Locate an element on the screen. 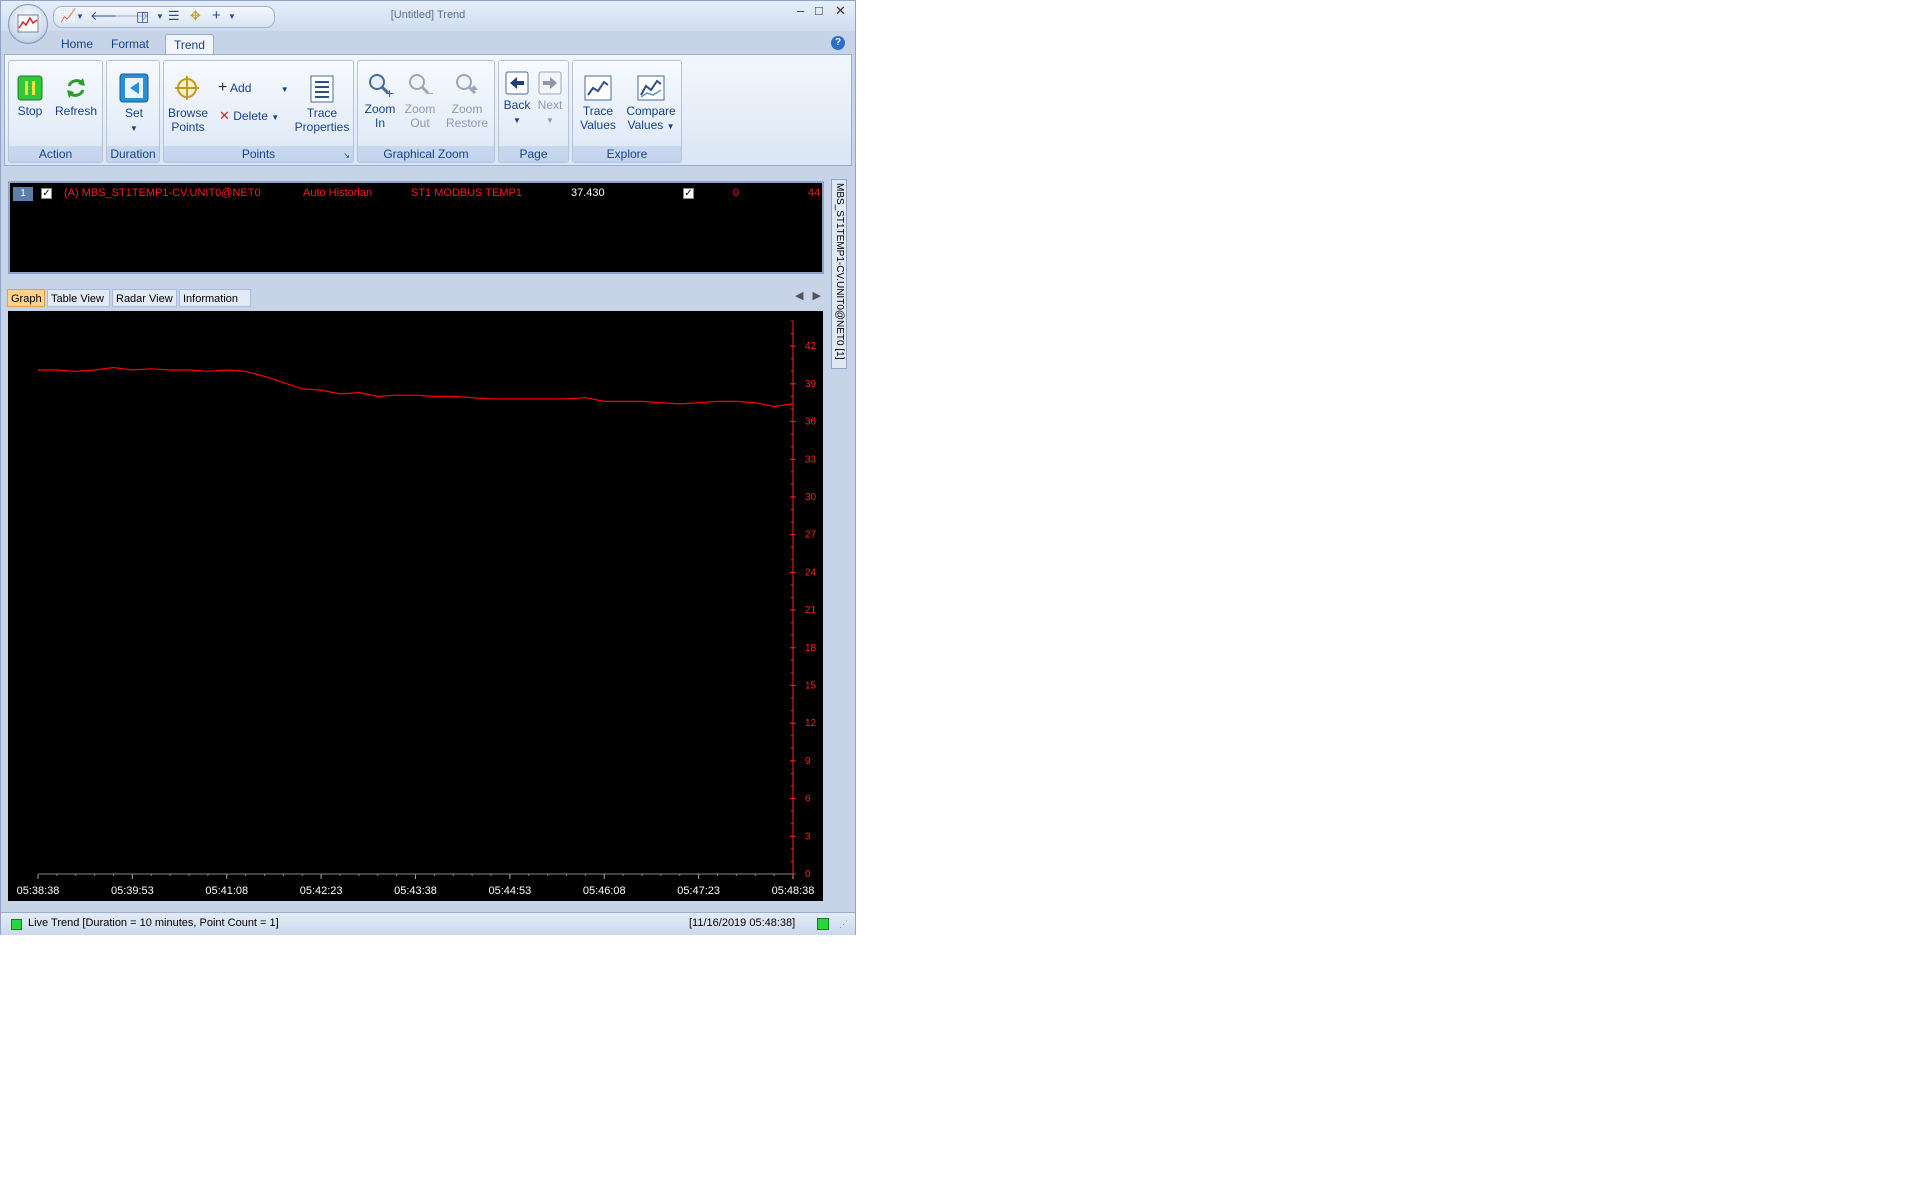 The height and width of the screenshot is (1200, 1920). tab-trend: Trend is located at coordinates (189, 44).